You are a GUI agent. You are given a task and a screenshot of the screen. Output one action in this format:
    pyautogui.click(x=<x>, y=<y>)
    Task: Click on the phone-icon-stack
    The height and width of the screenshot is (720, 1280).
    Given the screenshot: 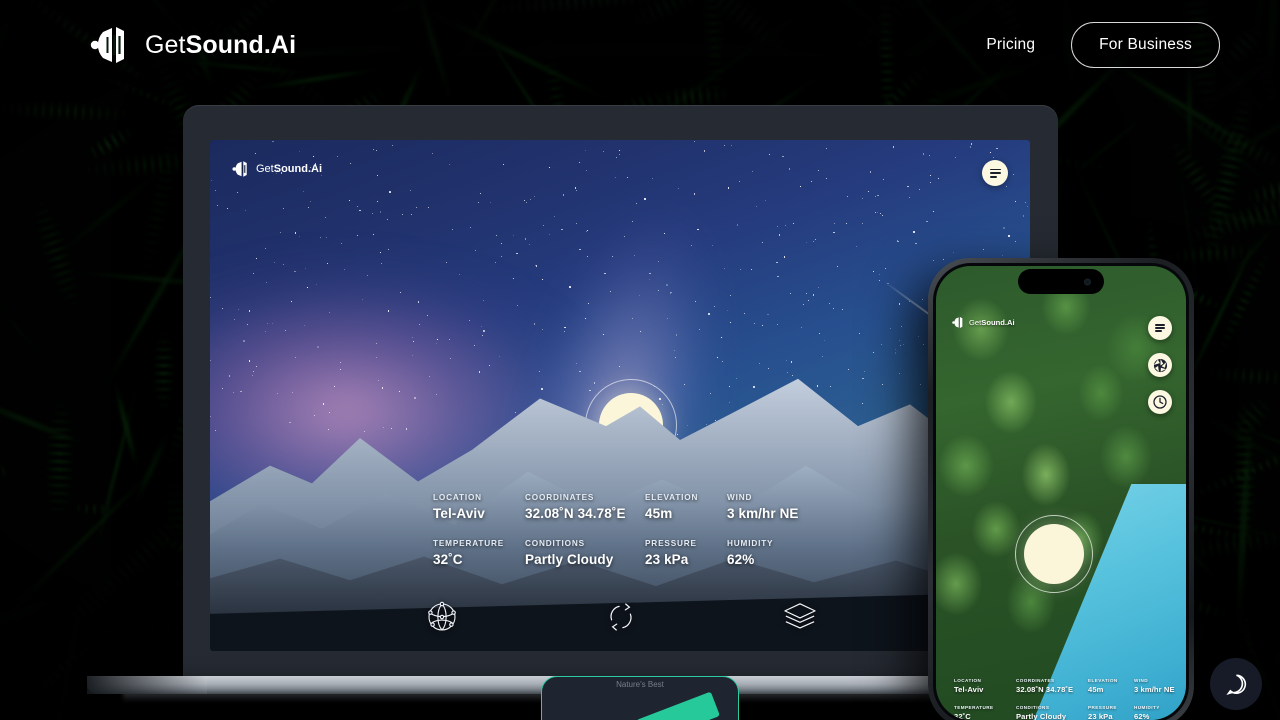 What is the action you would take?
    pyautogui.click(x=1160, y=365)
    